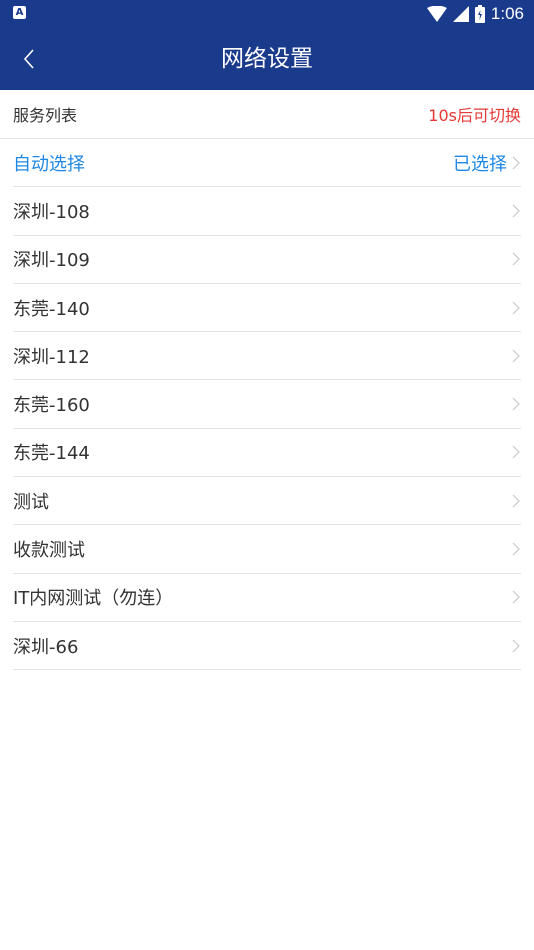  I want to click on server-item-label: 自动选择, so click(49, 164).